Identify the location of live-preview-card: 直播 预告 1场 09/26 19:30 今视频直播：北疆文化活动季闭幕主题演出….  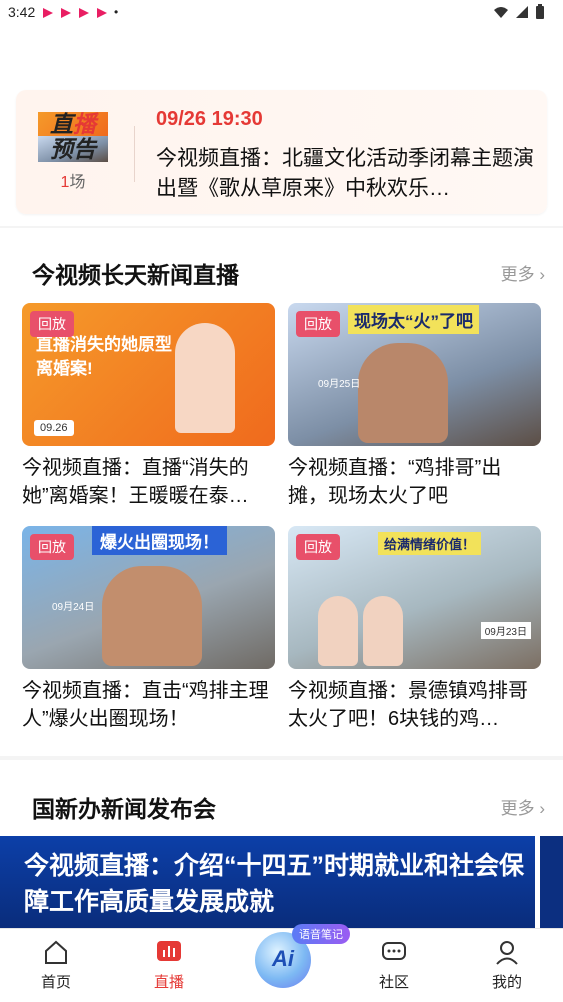
(281, 152).